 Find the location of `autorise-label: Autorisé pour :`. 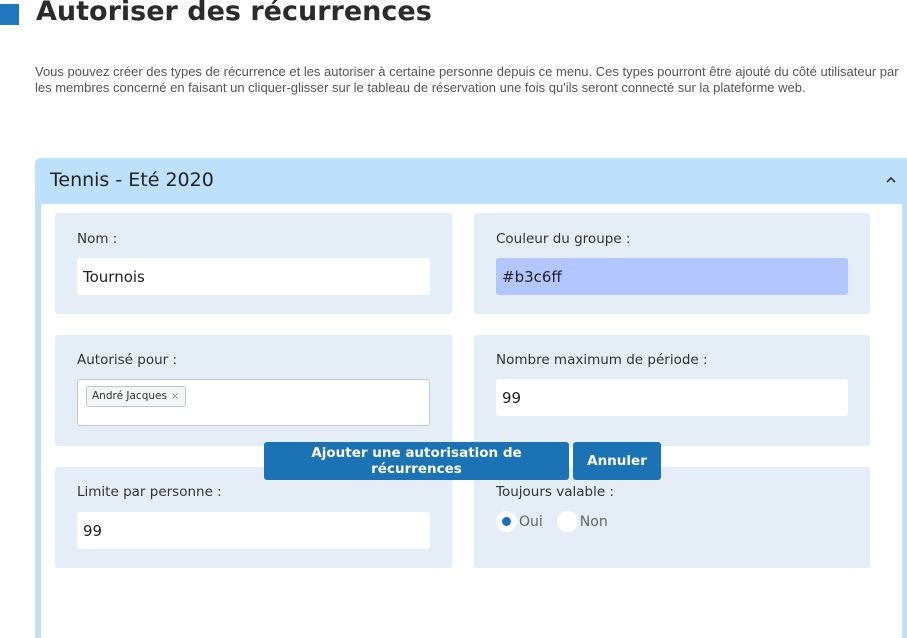

autorise-label: Autorisé pour : is located at coordinates (127, 360).